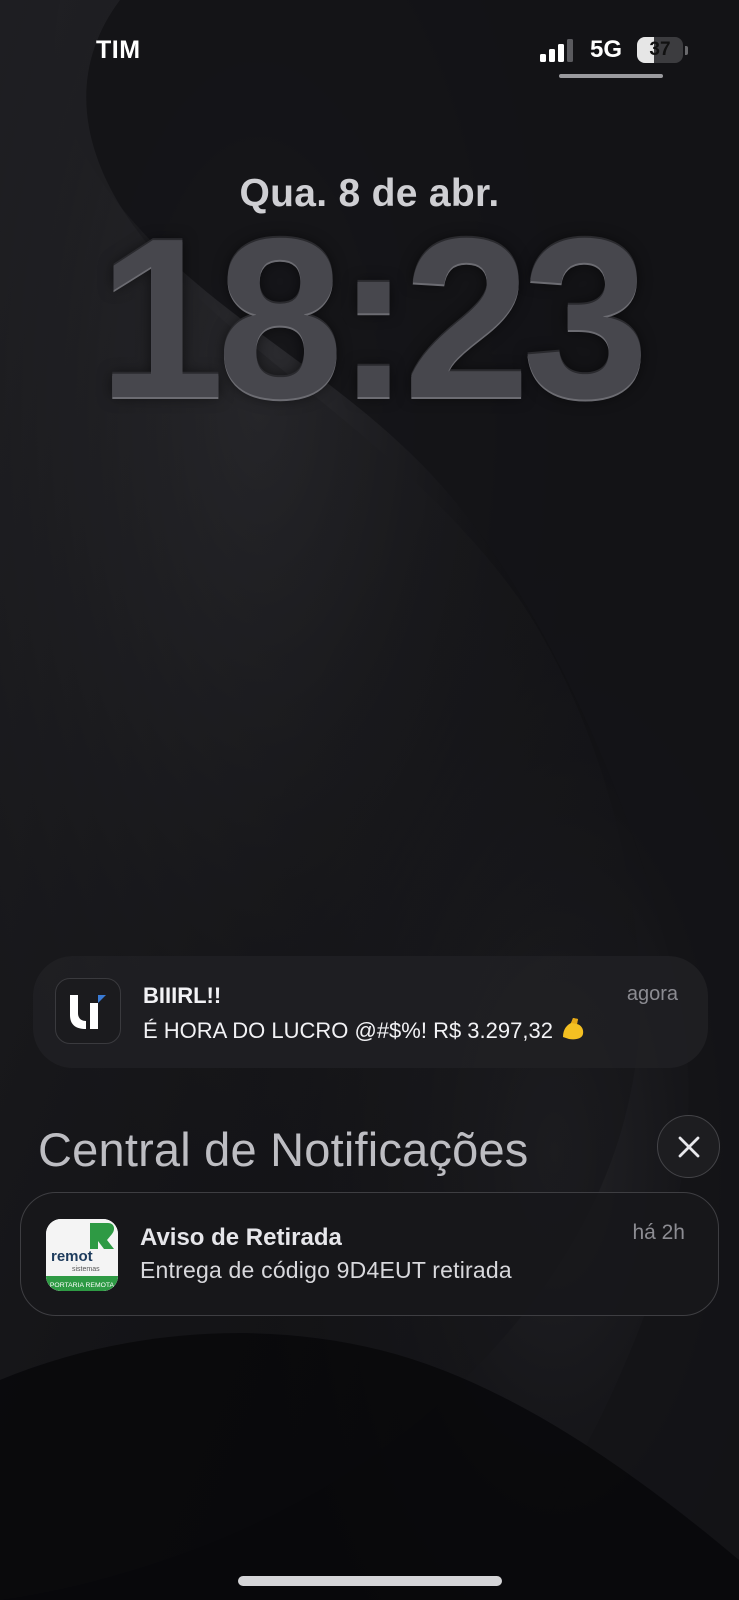 The image size is (739, 1600). What do you see at coordinates (556, 50) in the screenshot?
I see `cellular-signal-icon` at bounding box center [556, 50].